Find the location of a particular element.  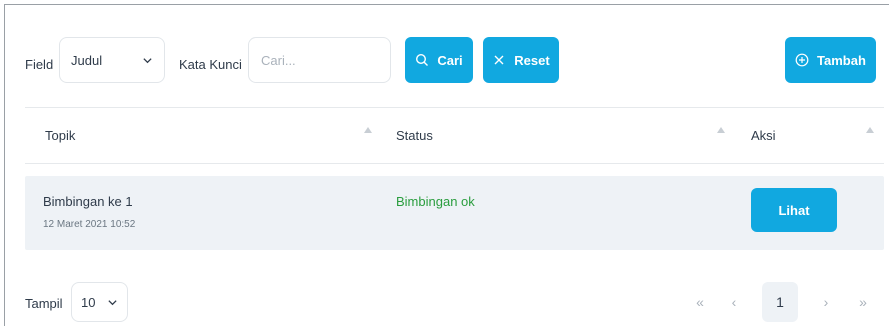

page-size-select: 10 is located at coordinates (99, 302).